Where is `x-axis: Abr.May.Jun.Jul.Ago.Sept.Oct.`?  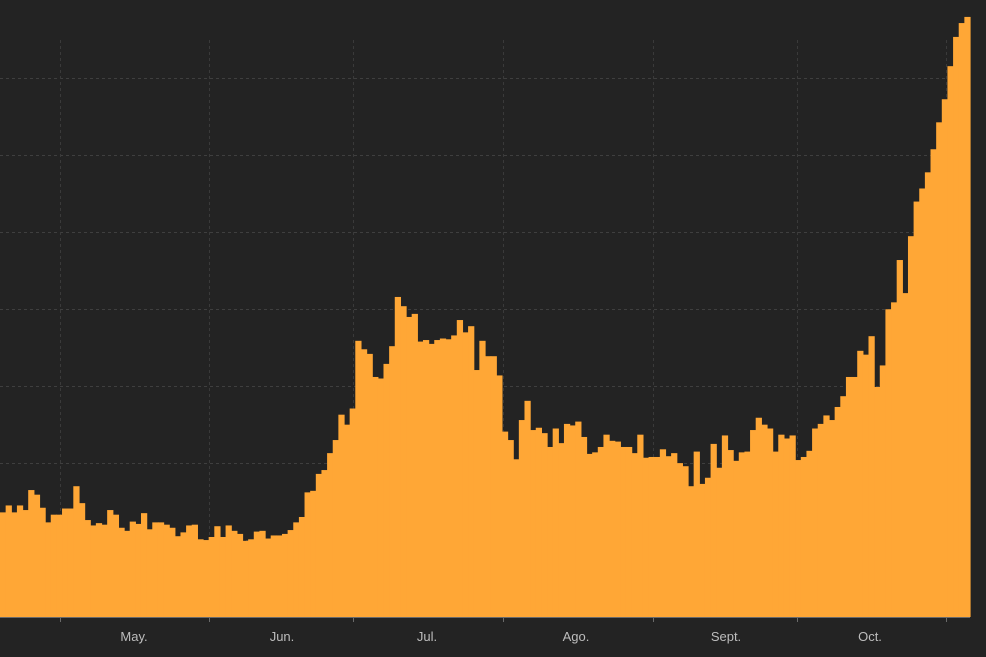 x-axis: Abr.May.Jun.Jul.Ago.Sept.Oct. is located at coordinates (485, 630).